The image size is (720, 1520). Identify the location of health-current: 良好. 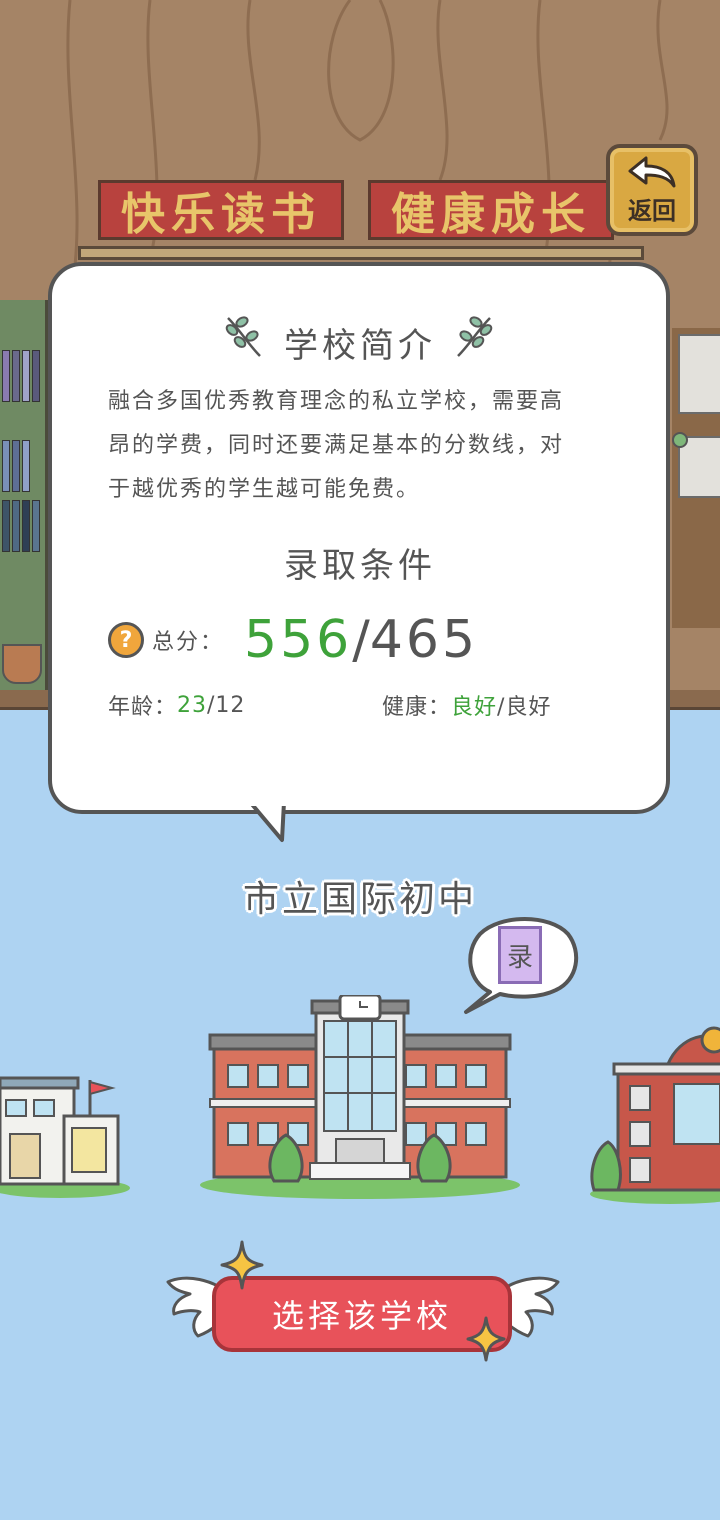
(474, 707).